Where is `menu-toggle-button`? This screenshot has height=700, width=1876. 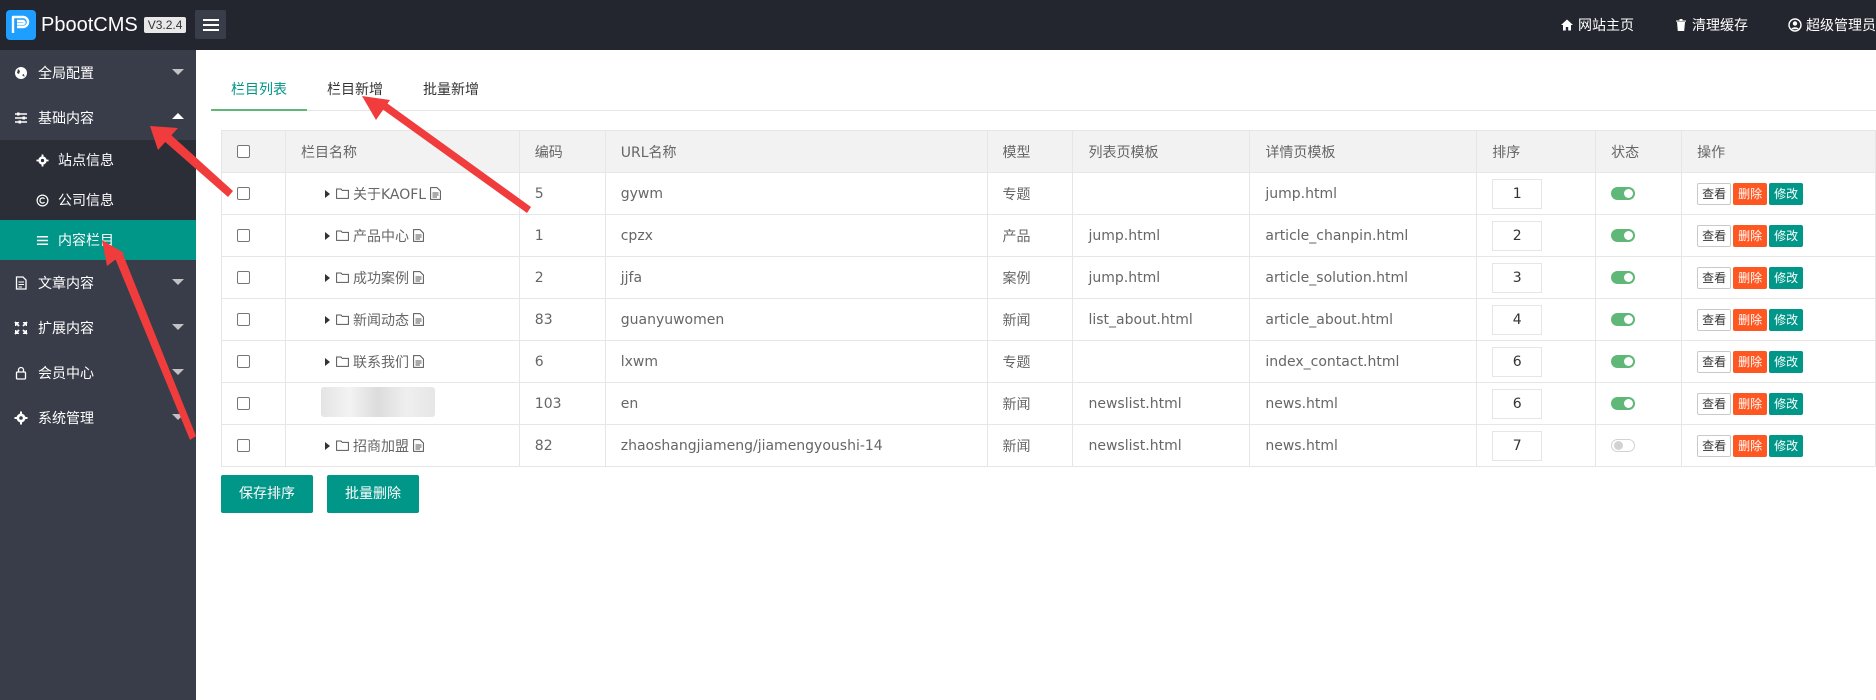 menu-toggle-button is located at coordinates (210, 24).